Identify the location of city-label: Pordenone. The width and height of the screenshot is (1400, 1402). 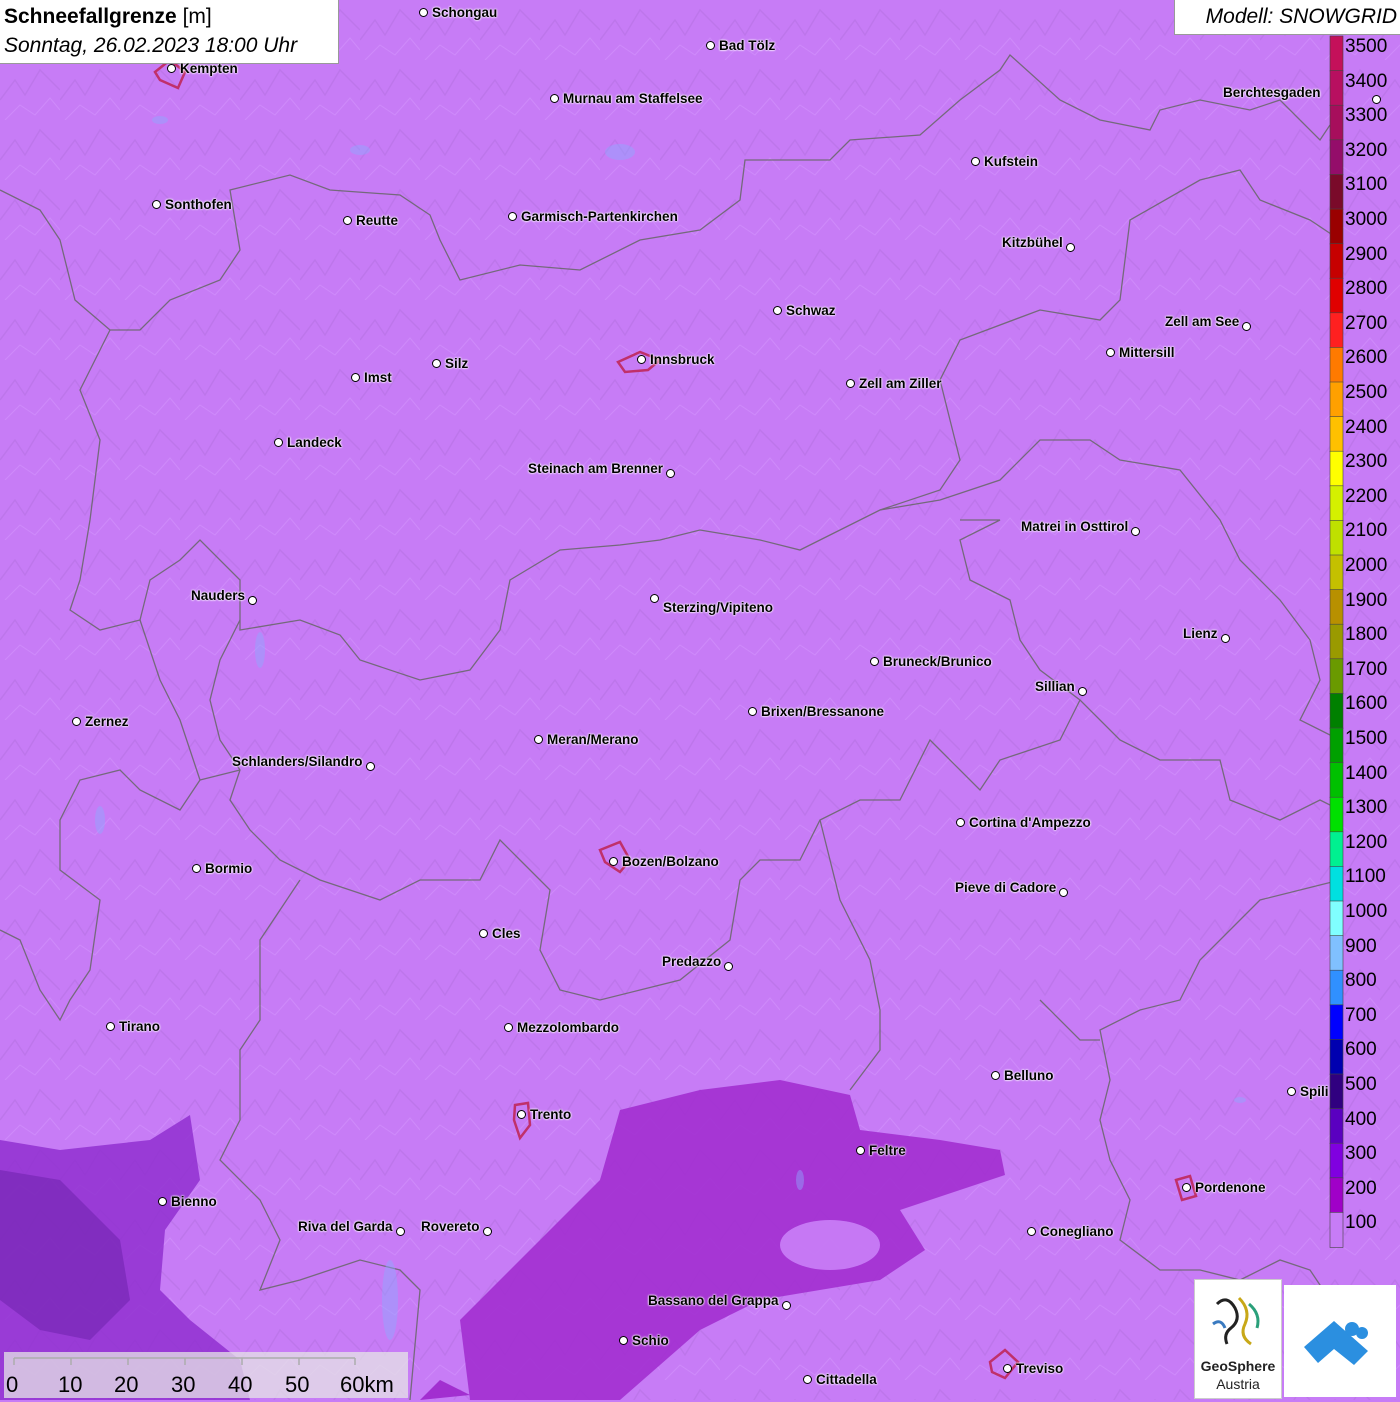
(1230, 1187).